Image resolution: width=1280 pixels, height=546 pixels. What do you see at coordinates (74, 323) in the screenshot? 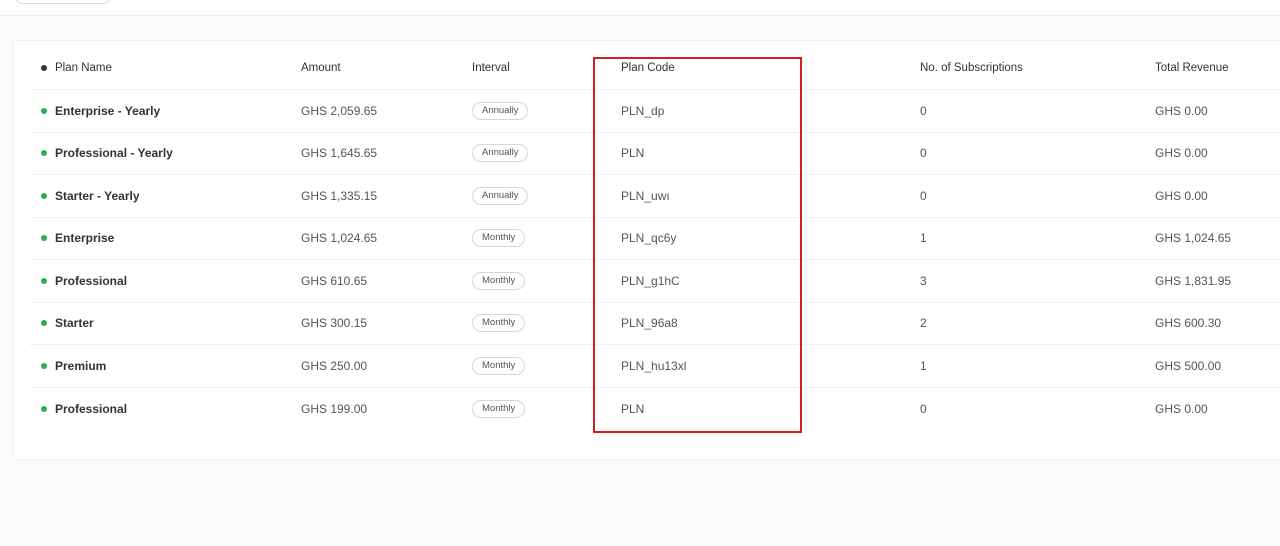
I see `plan-name: Starter` at bounding box center [74, 323].